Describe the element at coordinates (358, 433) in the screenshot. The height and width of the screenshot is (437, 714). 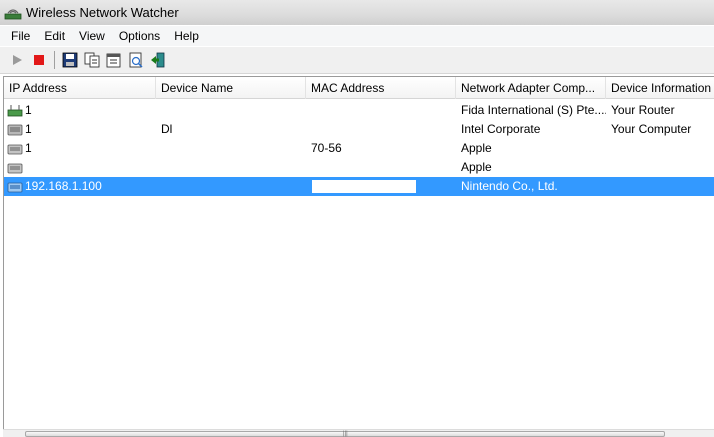
I see `horizontal-scrollbar: |||` at that location.